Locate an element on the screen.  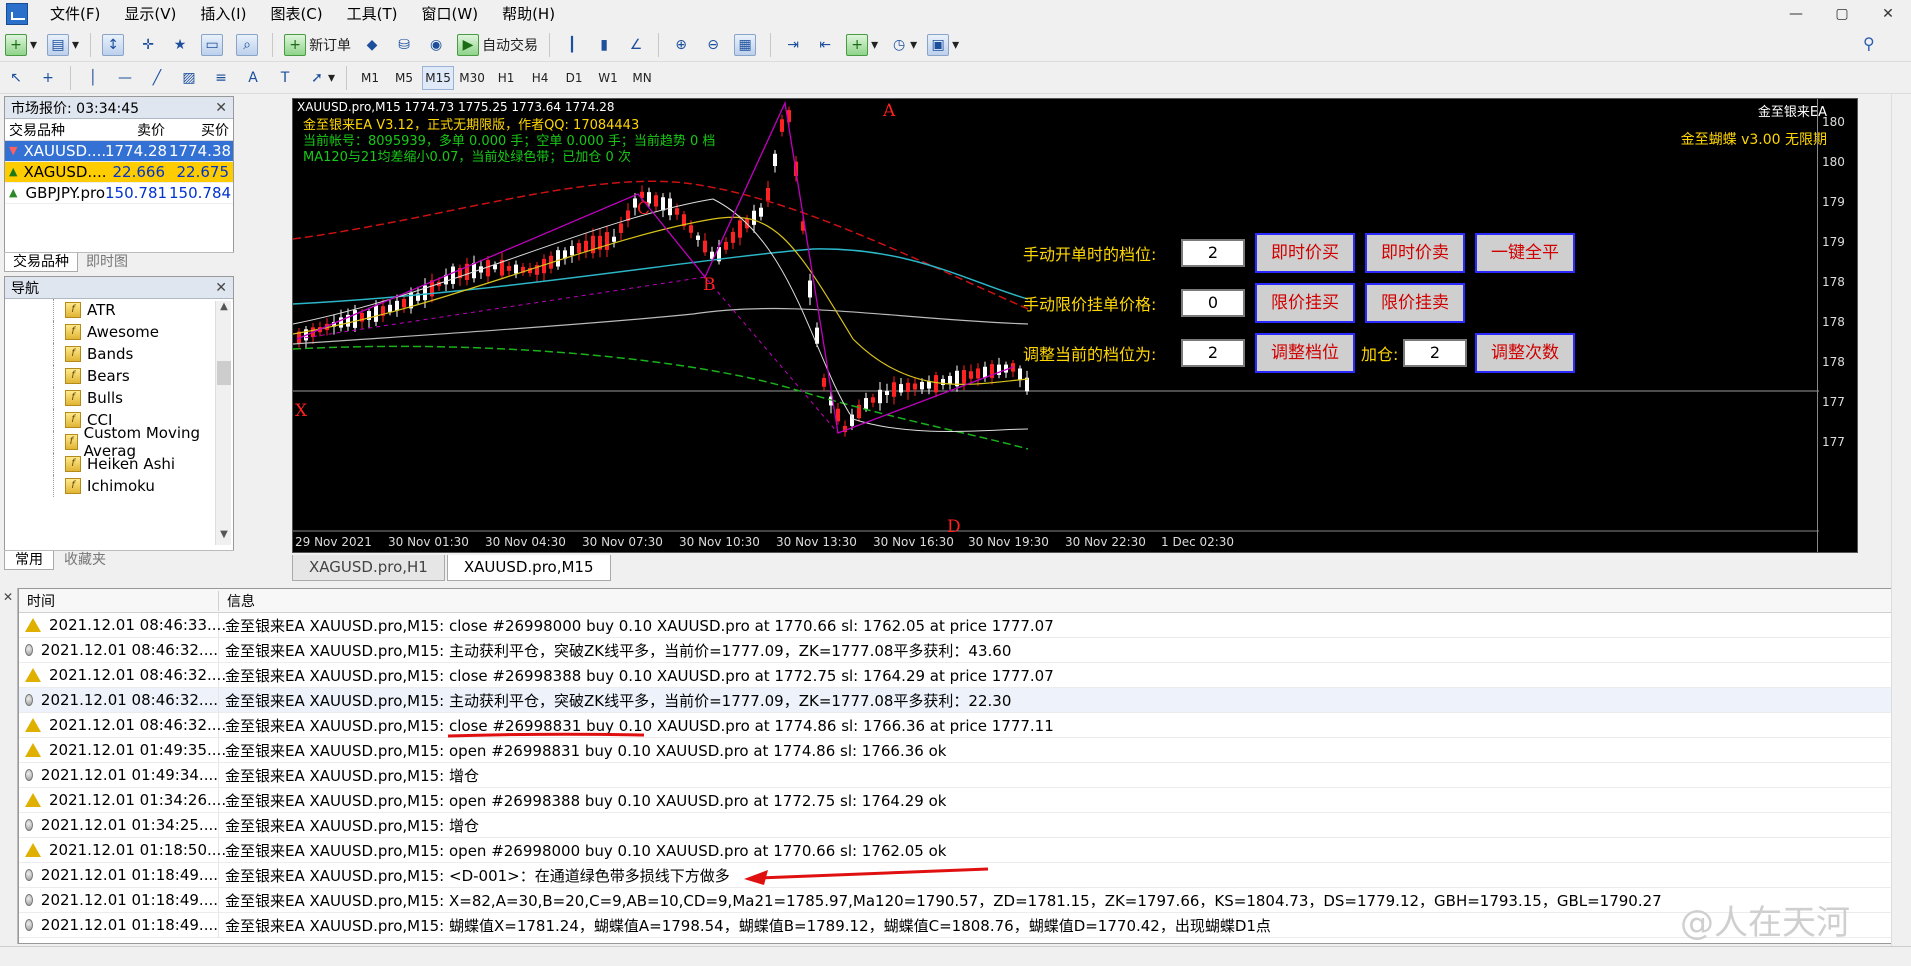
column-bid: 卖价 is located at coordinates (137, 130).